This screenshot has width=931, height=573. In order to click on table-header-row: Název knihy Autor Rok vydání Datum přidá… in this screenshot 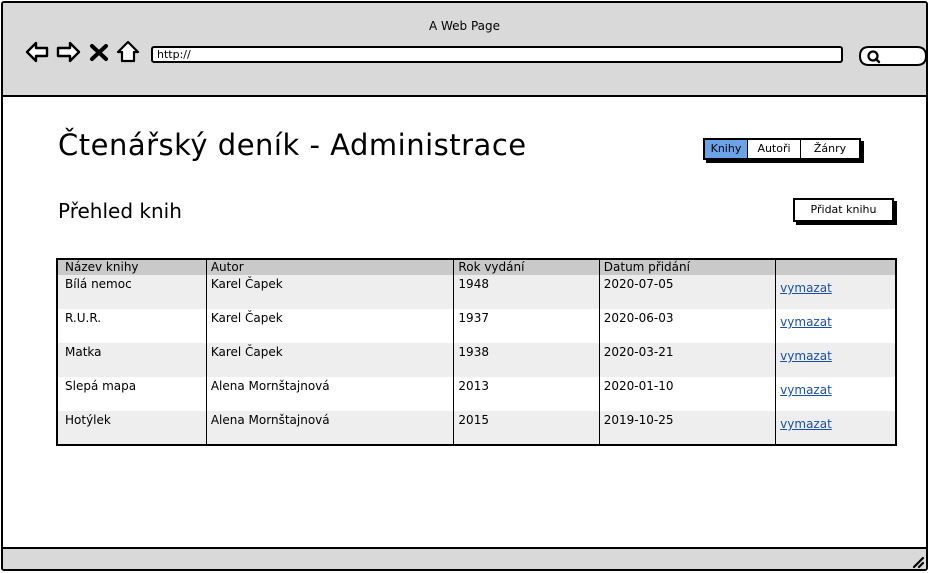, I will do `click(476, 267)`.